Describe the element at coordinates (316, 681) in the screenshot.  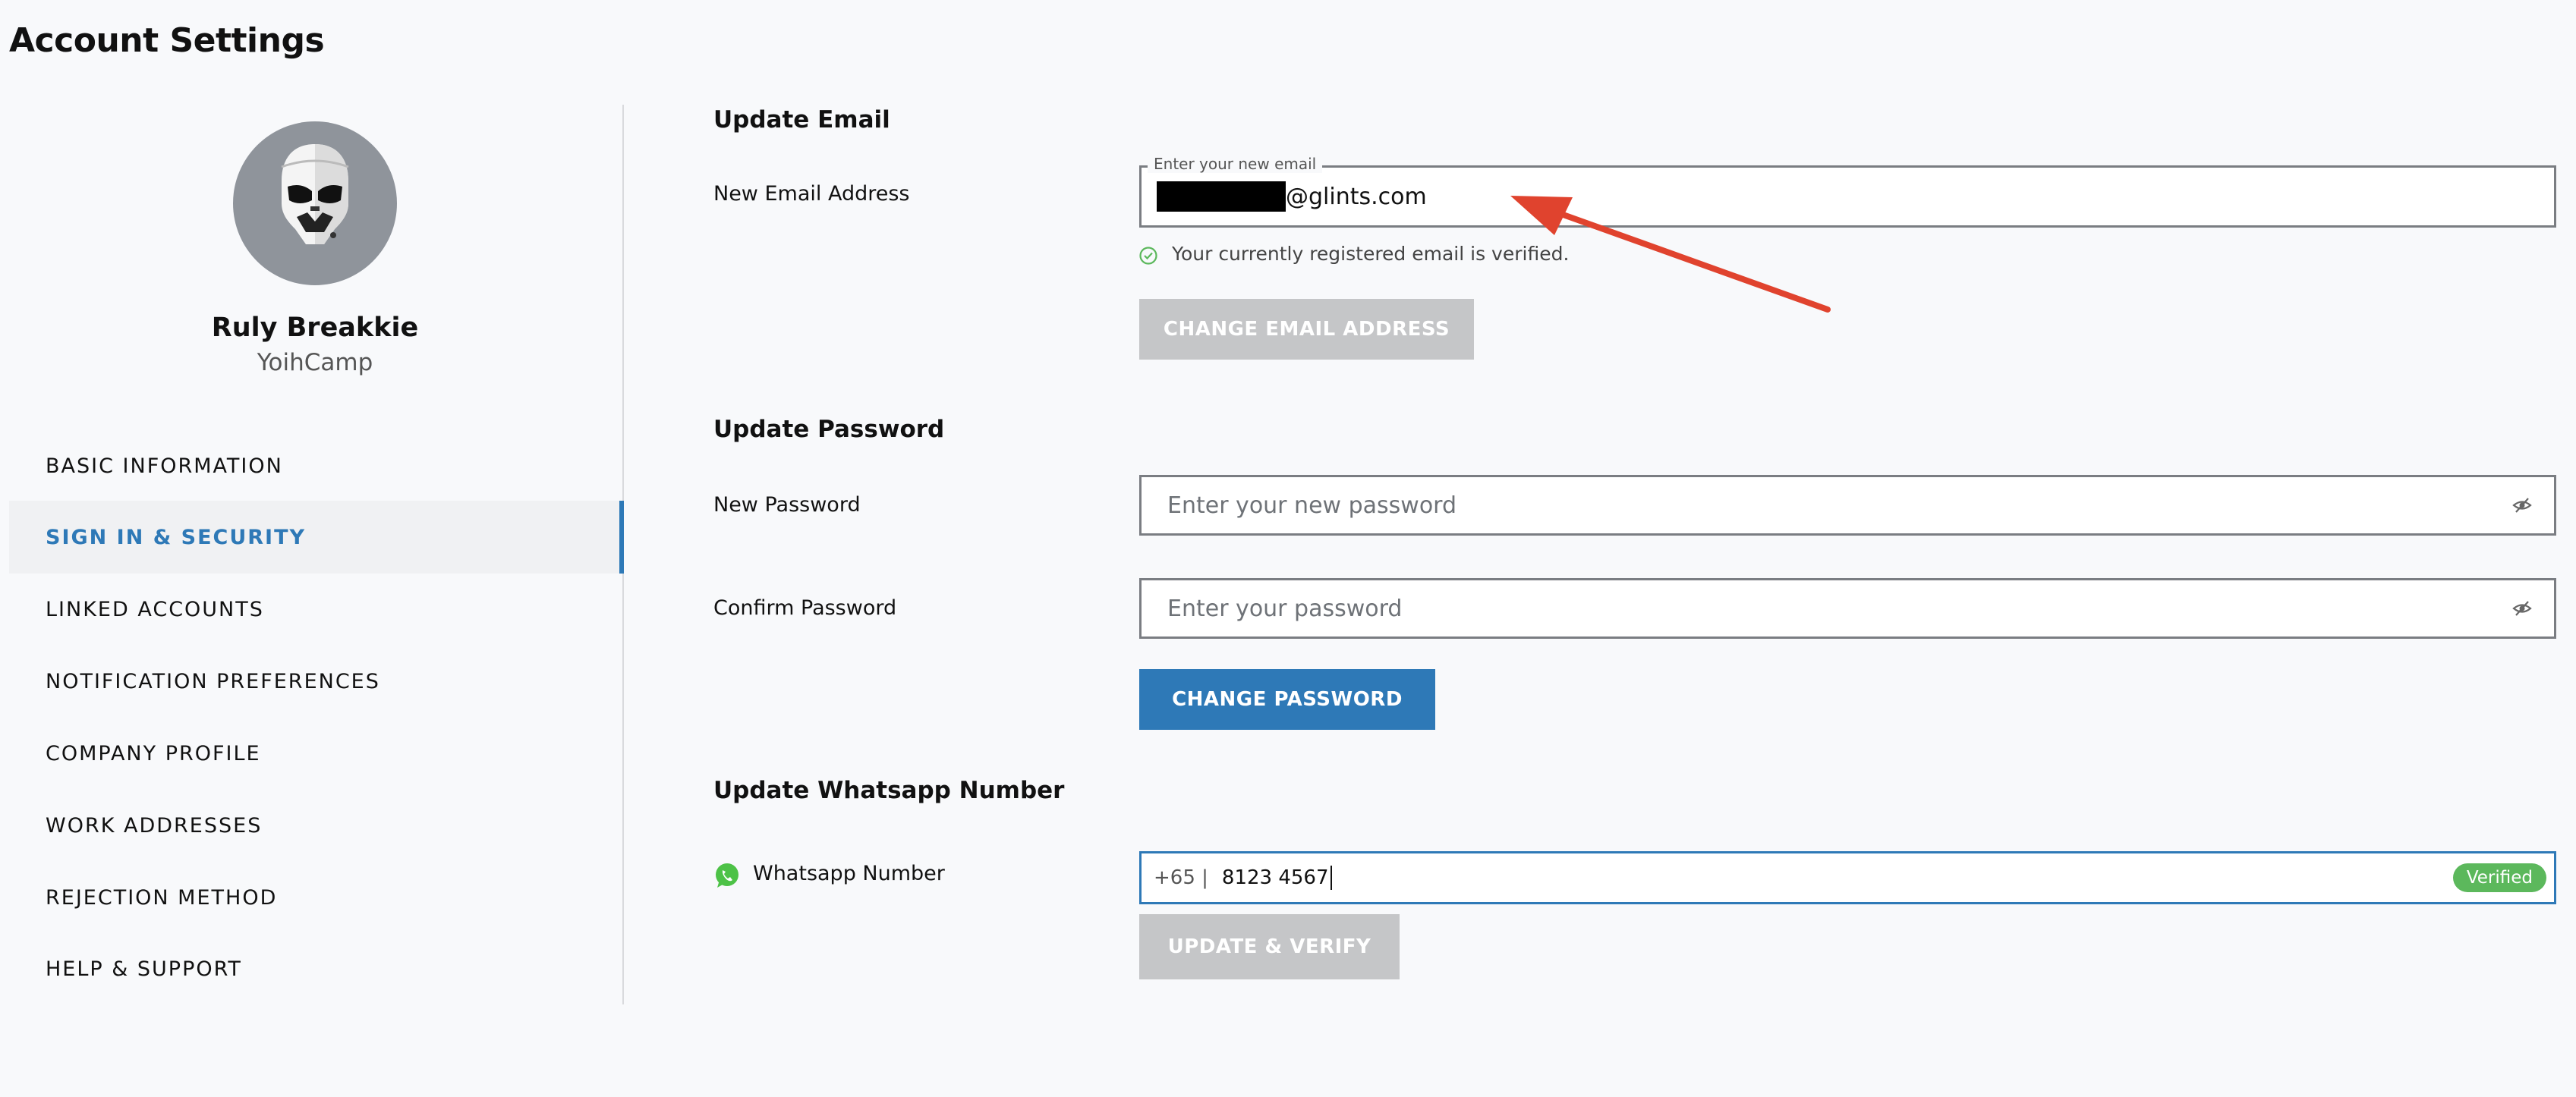
I see `sidebar-item-notification-preferences: NOTIFICATION PREFERENCES` at that location.